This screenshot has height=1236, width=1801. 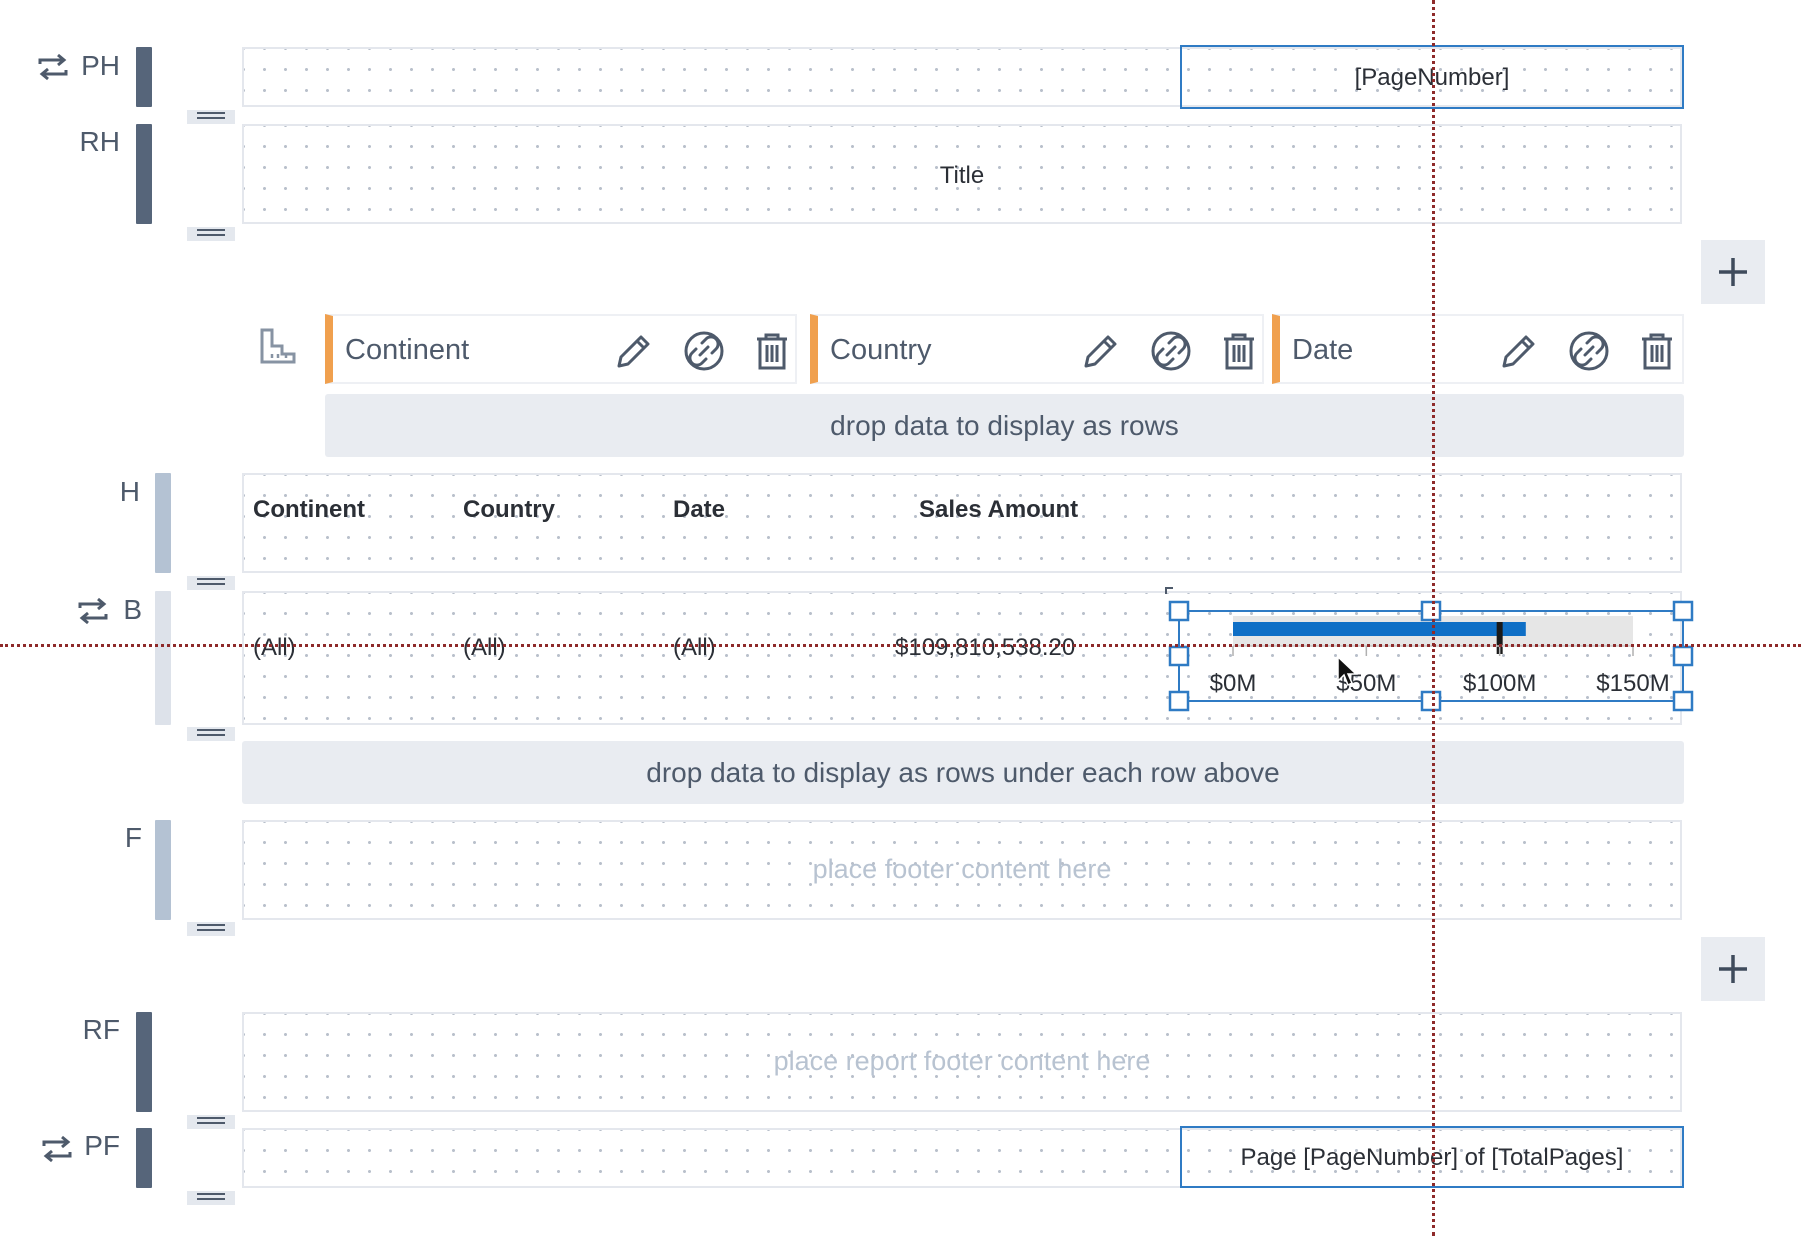 What do you see at coordinates (211, 1122) in the screenshot?
I see `report-footer-resize-handle` at bounding box center [211, 1122].